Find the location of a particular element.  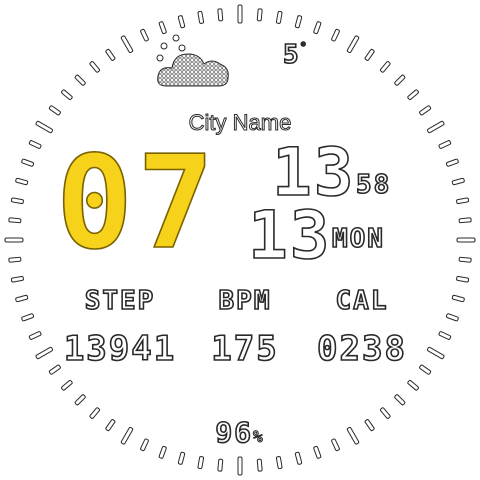

battery-level: 96% is located at coordinates (240, 434).